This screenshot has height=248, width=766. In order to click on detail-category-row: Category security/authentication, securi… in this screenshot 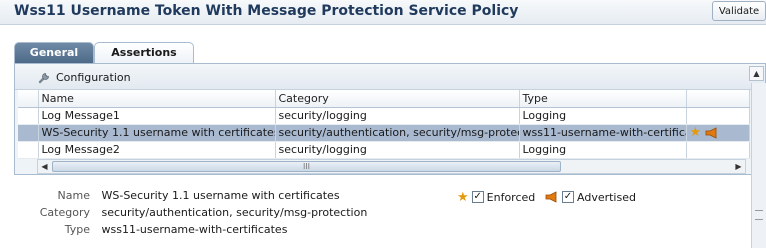, I will do `click(199, 214)`.